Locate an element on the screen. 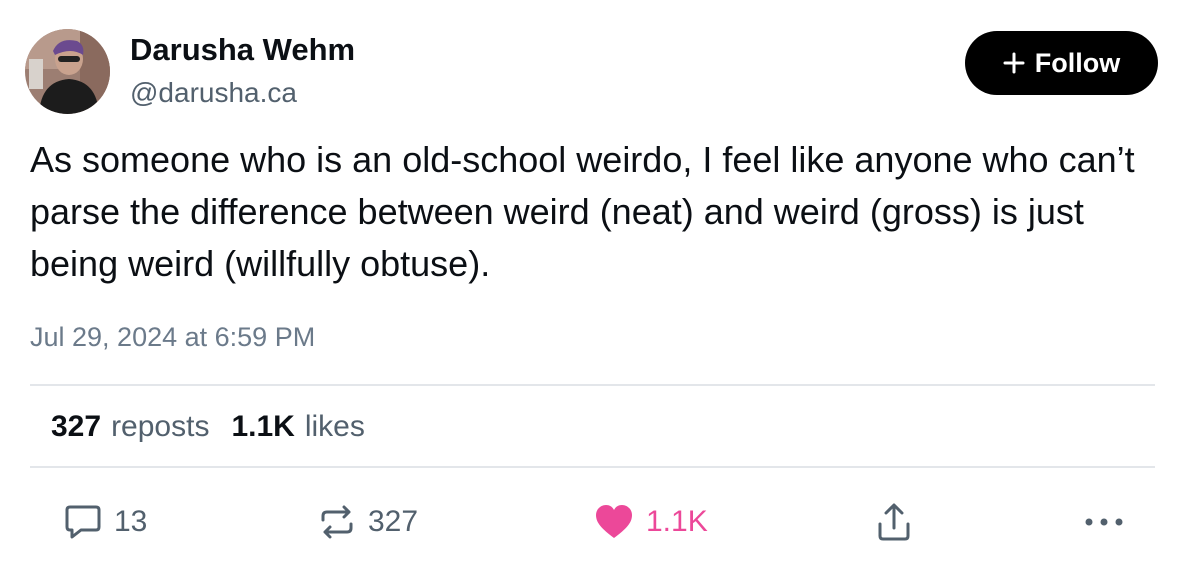  reply-count: 13 is located at coordinates (131, 521).